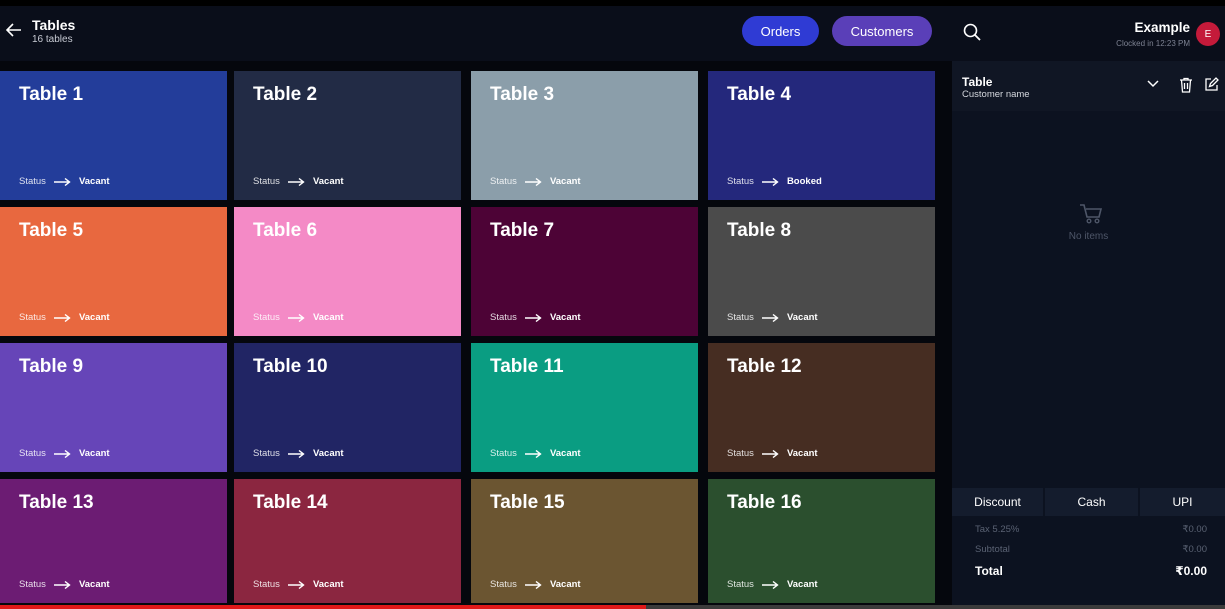 This screenshot has height=609, width=1225. I want to click on cash-button: Cash, so click(1091, 502).